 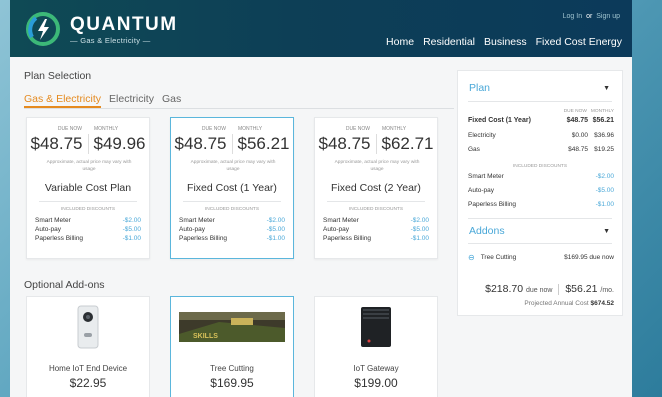 What do you see at coordinates (541, 190) in the screenshot?
I see `summary-discount-row: Auto-pay -$5.00` at bounding box center [541, 190].